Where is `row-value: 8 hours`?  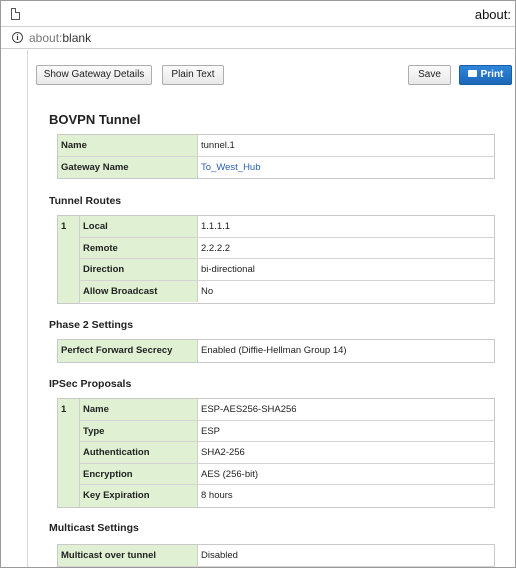
row-value: 8 hours is located at coordinates (217, 495).